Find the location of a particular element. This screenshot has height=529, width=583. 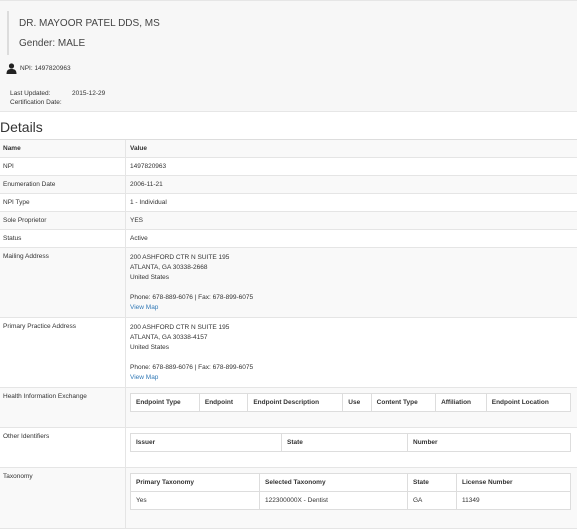

table-row: Other Identifiers Issuer State Number is located at coordinates (288, 448).